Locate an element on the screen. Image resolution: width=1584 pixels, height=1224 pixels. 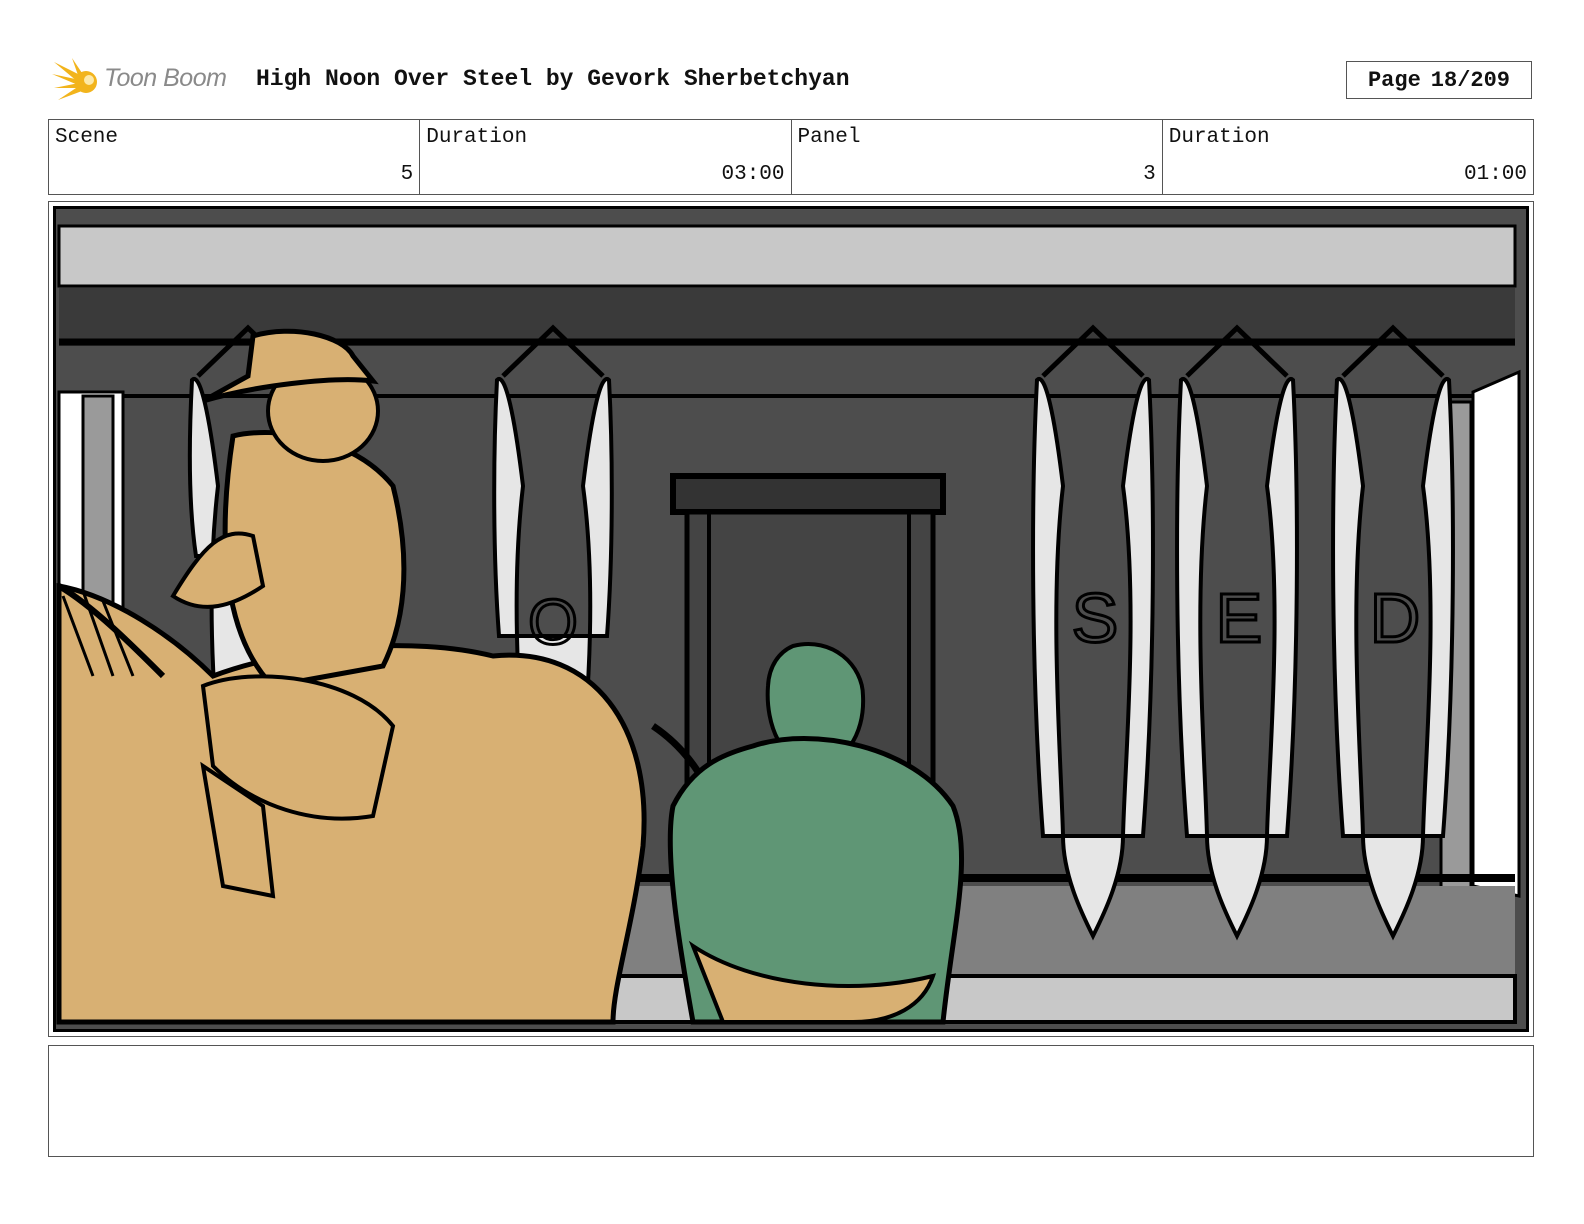
panel-notes is located at coordinates (791, 1101).